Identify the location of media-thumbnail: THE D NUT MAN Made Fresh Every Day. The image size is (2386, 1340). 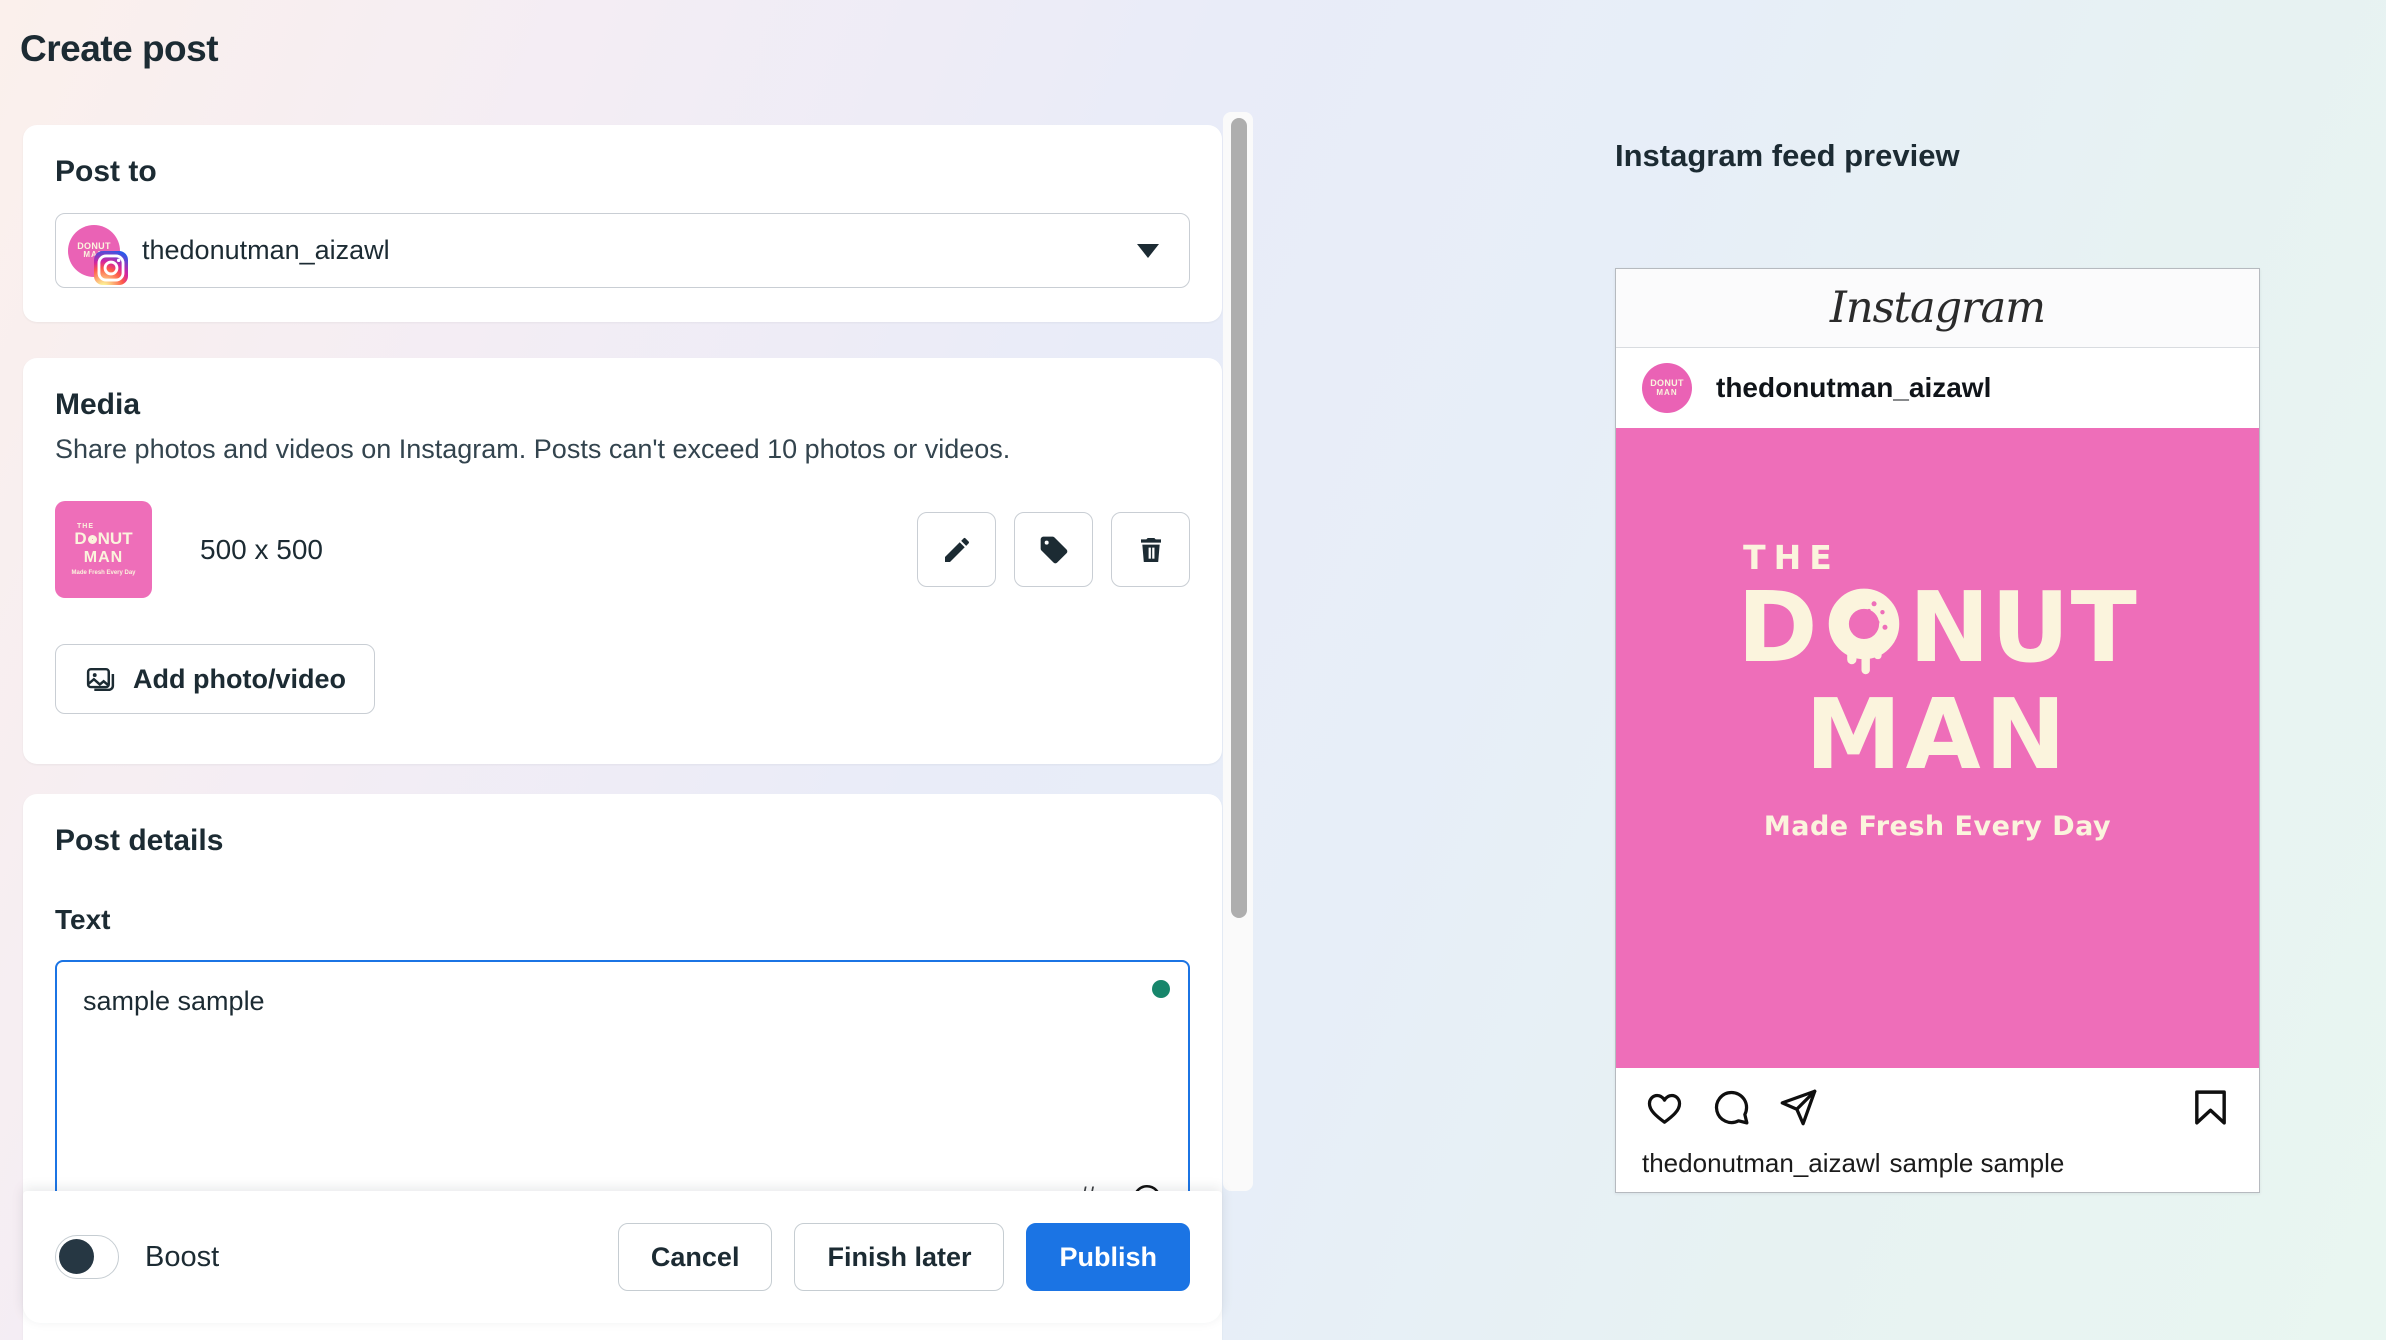
(103, 549).